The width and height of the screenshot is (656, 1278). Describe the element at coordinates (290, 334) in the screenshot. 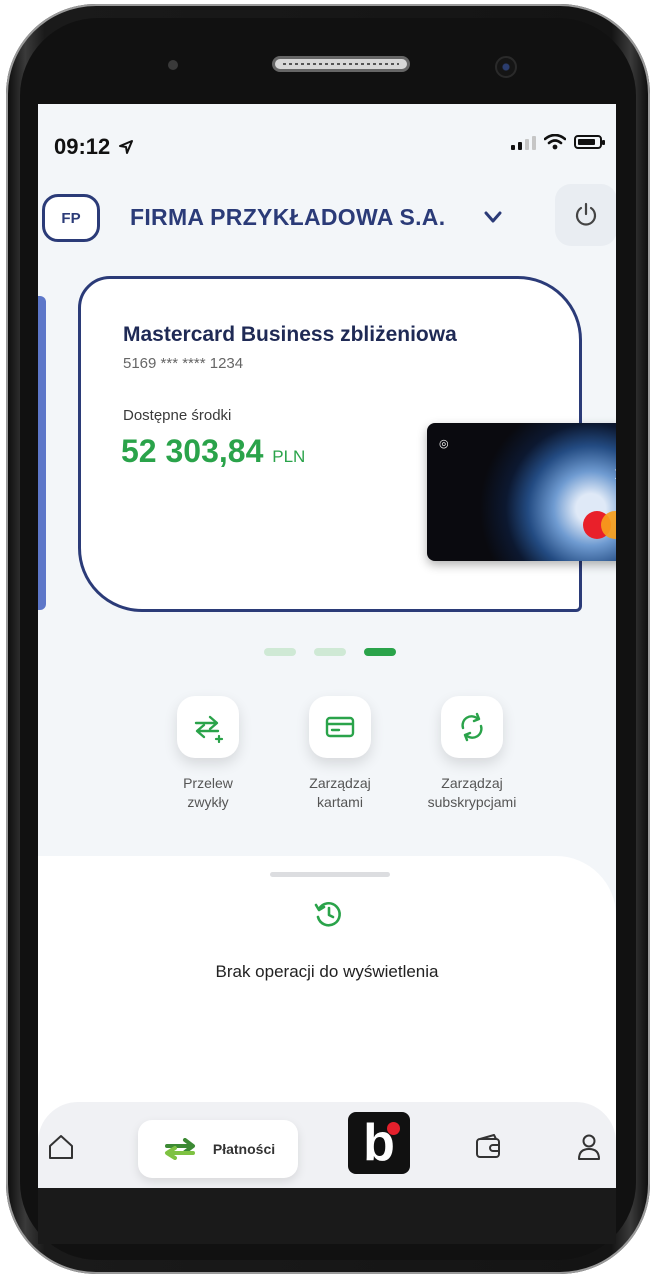

I see `card-name: Mastercard Business zbliżeniowa` at that location.